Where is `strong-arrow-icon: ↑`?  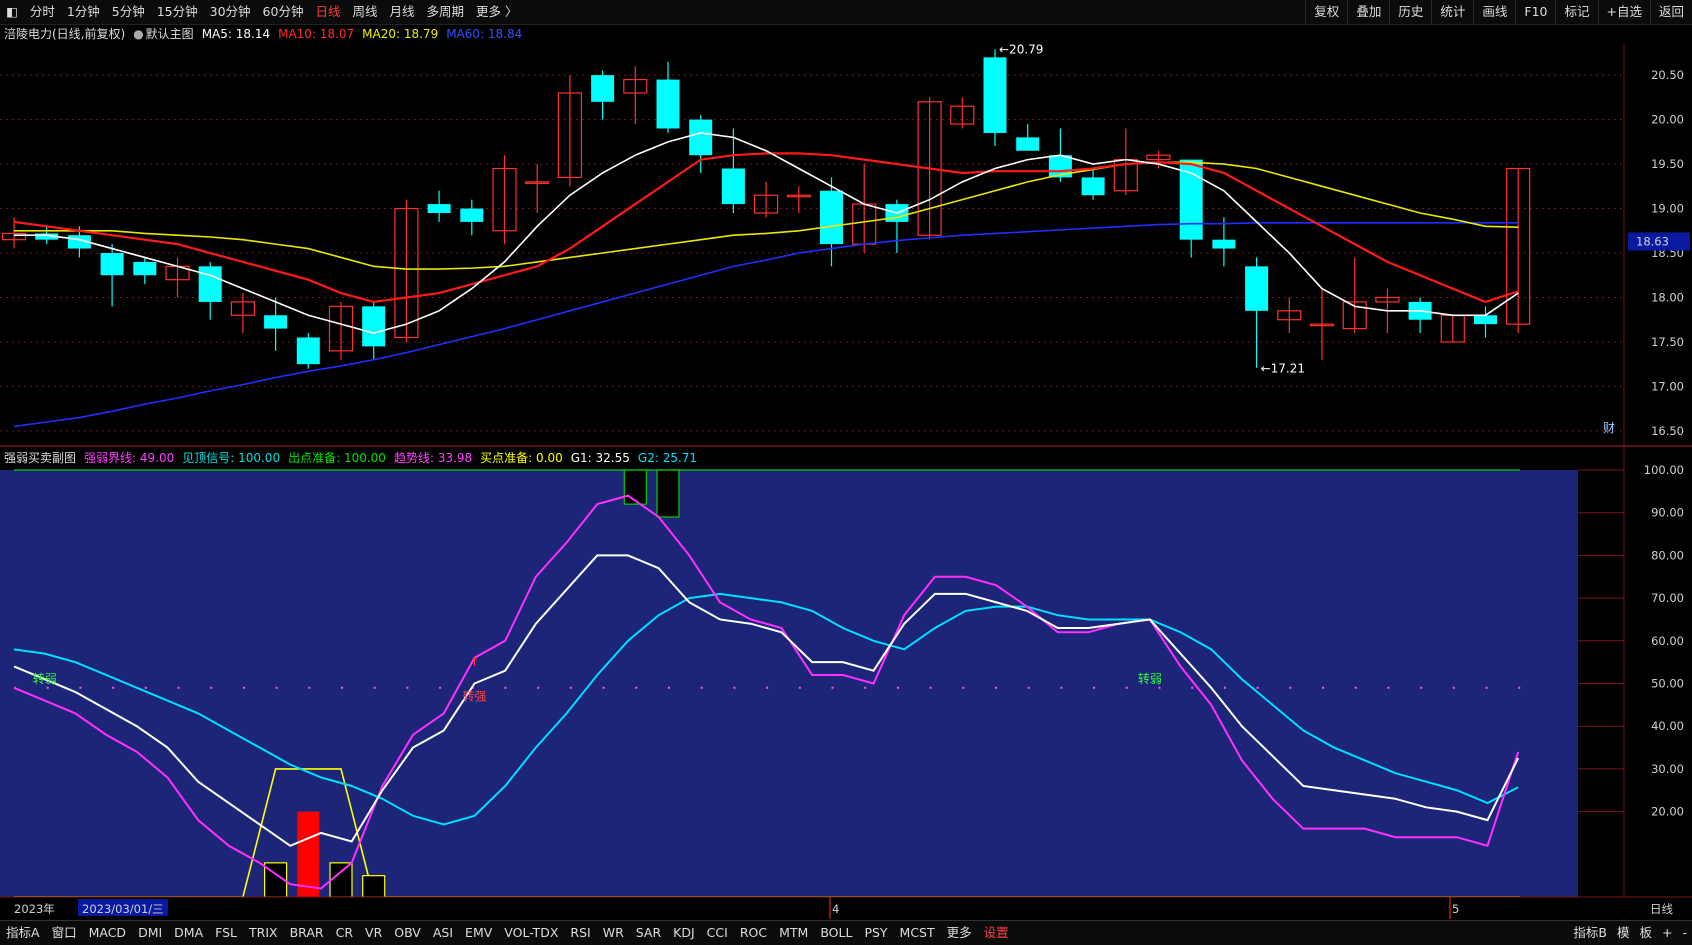 strong-arrow-icon: ↑ is located at coordinates (474, 662).